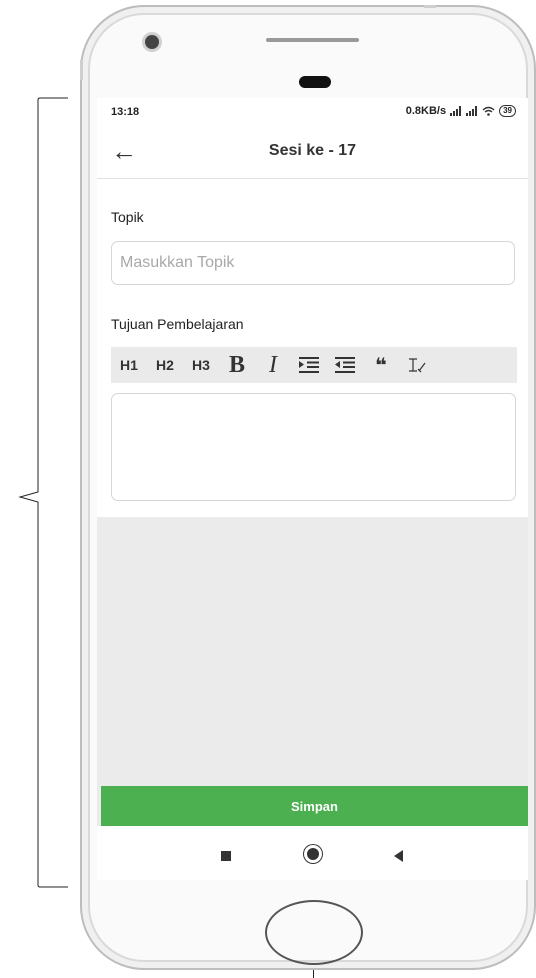 This screenshot has height=978, width=536. What do you see at coordinates (201, 365) in the screenshot?
I see `heading3-button: H3` at bounding box center [201, 365].